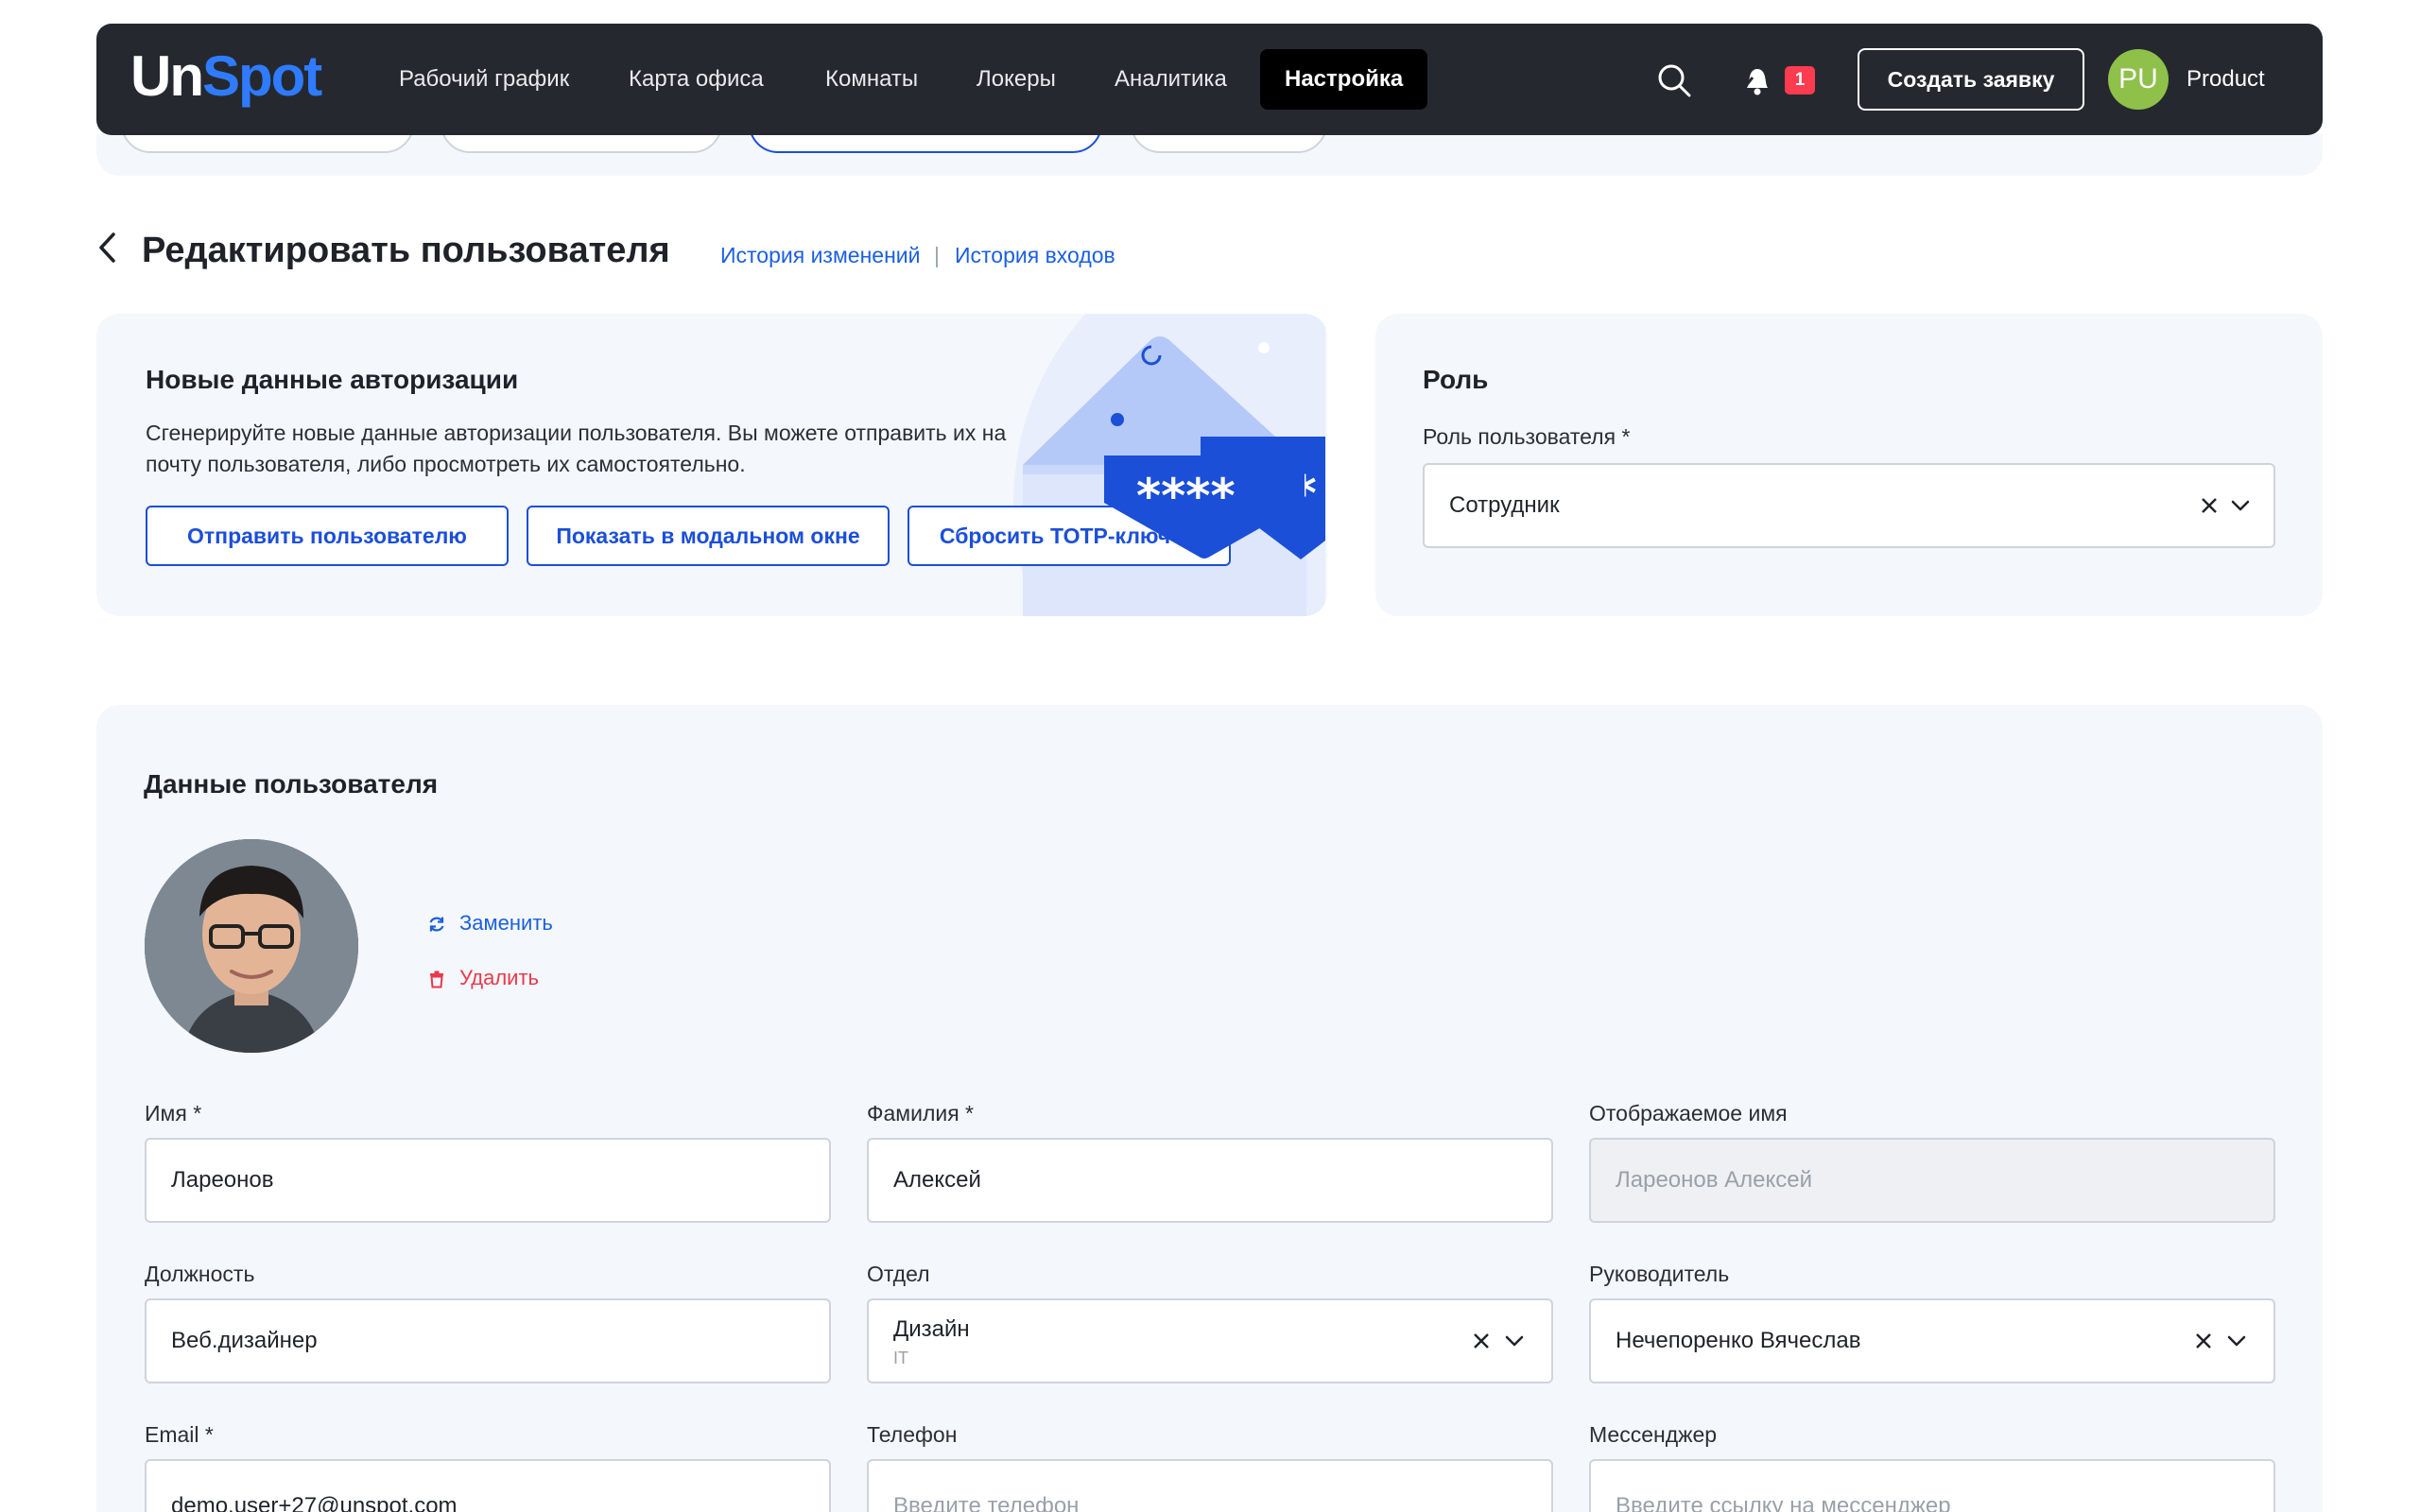 Image resolution: width=2420 pixels, height=1512 pixels. Describe the element at coordinates (406, 250) in the screenshot. I see `page-title: Редактировать пользователя` at that location.